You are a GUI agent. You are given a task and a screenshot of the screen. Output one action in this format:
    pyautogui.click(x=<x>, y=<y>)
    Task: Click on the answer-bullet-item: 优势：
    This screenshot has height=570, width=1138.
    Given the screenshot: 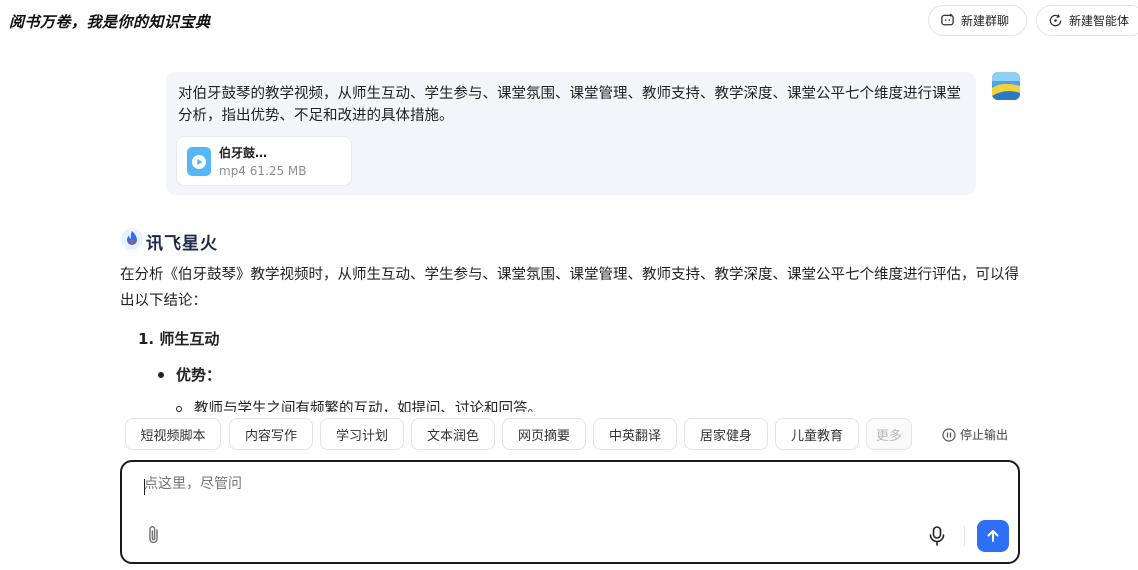 What is the action you would take?
    pyautogui.click(x=189, y=375)
    